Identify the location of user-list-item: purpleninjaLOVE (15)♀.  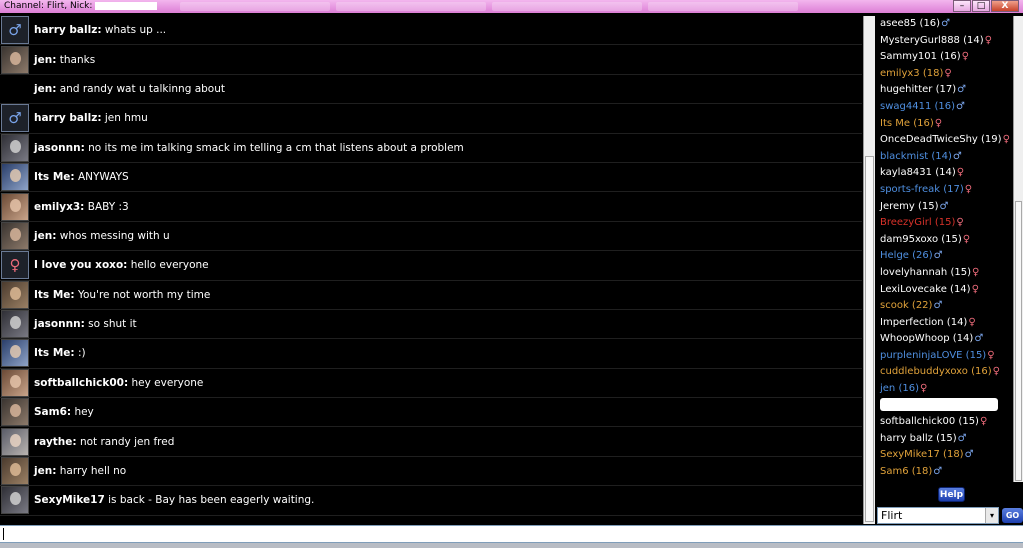
(944, 356).